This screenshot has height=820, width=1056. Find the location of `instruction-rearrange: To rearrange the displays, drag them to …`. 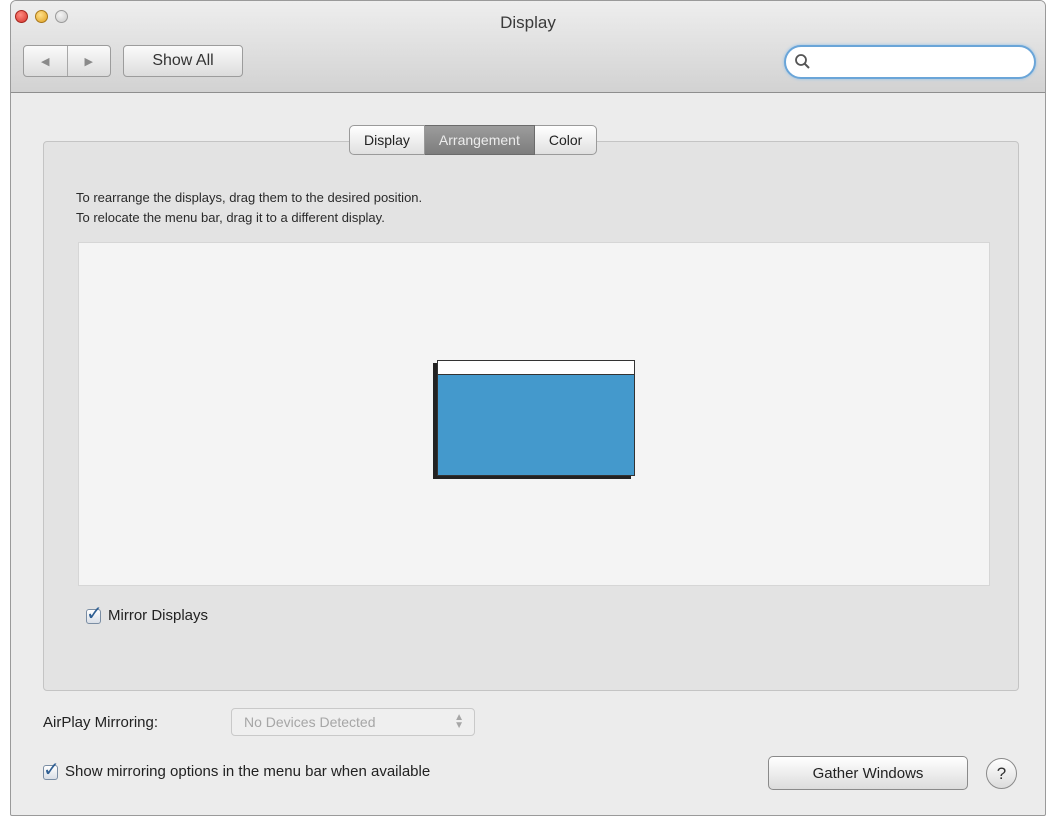

instruction-rearrange: To rearrange the displays, drag them to … is located at coordinates (249, 197).